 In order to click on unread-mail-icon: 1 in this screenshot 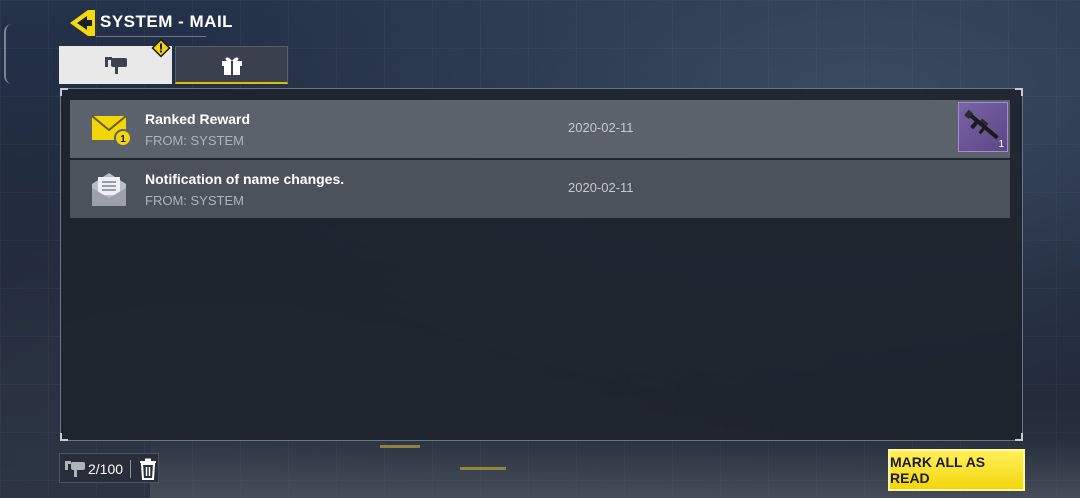, I will do `click(111, 129)`.